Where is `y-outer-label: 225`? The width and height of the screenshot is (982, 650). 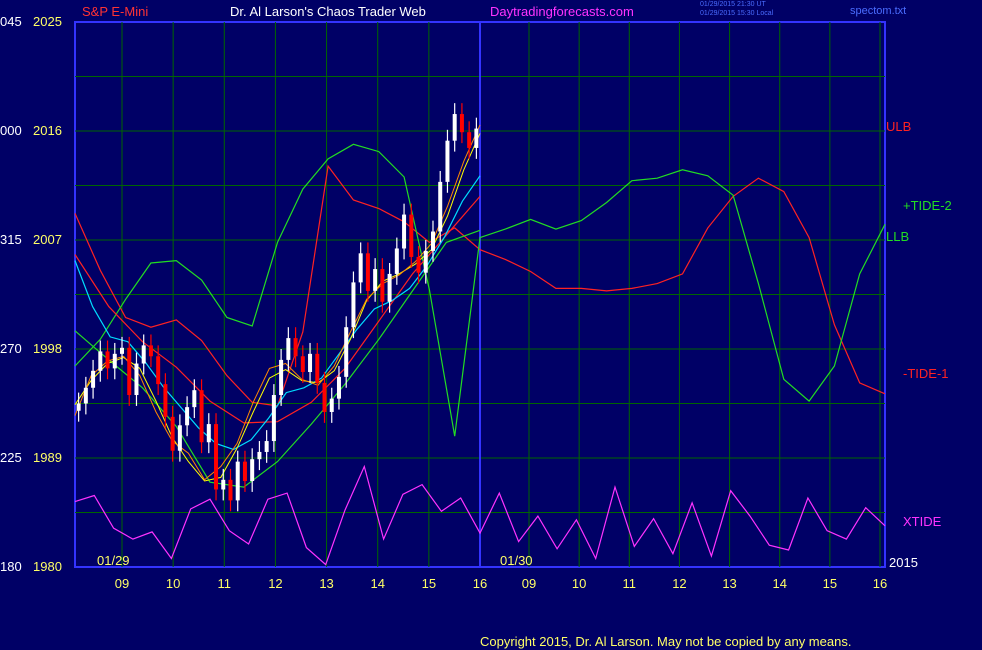 y-outer-label: 225 is located at coordinates (11, 457).